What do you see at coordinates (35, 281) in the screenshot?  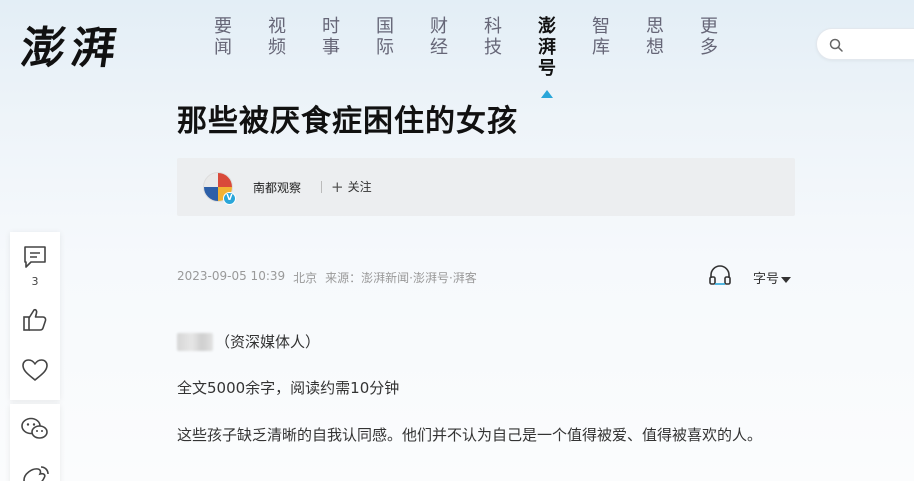 I see `comment-count: 3` at bounding box center [35, 281].